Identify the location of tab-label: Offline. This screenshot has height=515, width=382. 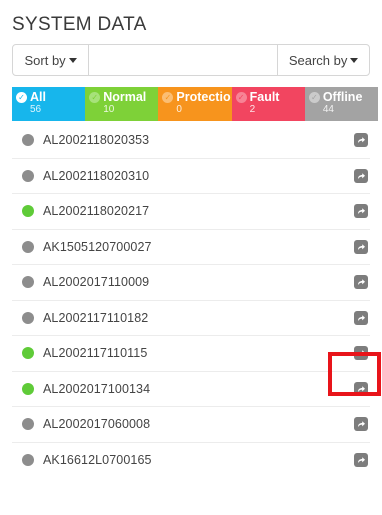
(342, 97).